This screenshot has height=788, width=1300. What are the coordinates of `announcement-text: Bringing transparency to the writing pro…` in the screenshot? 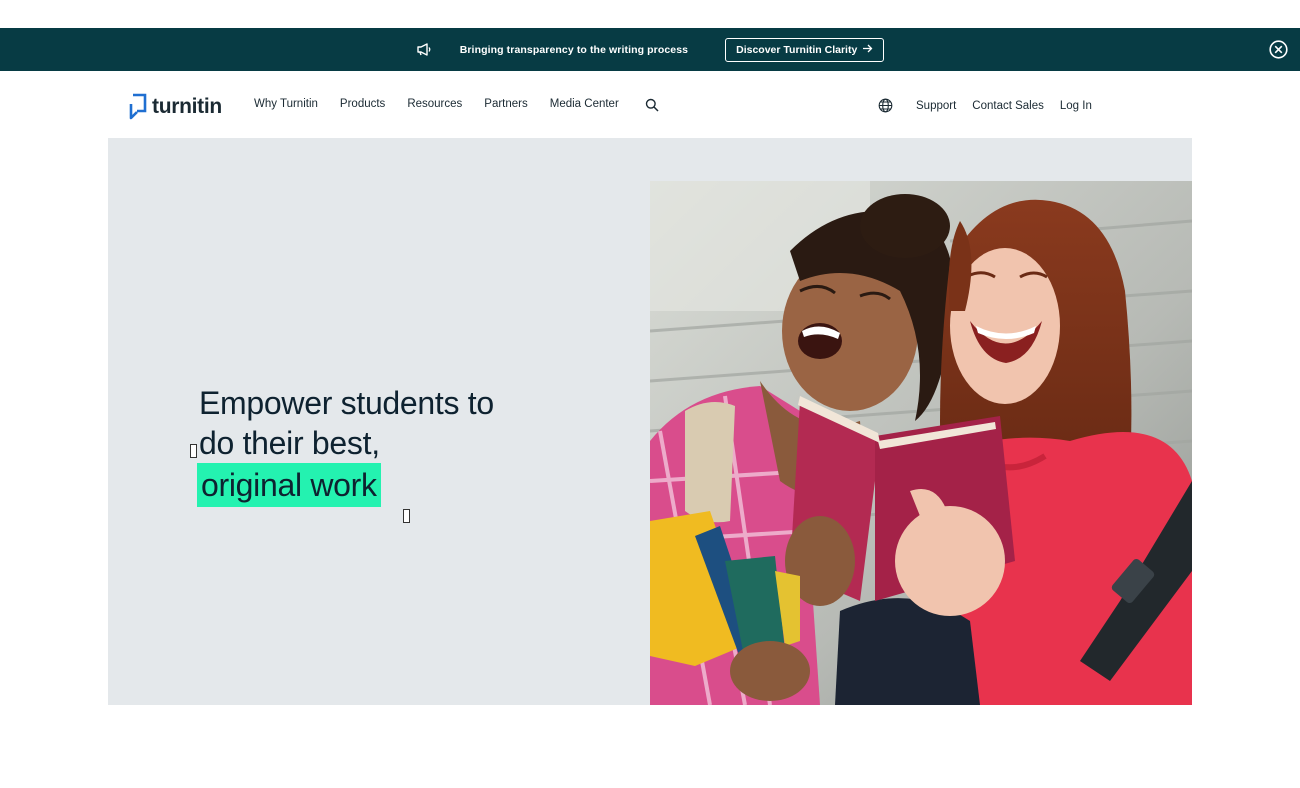 It's located at (574, 49).